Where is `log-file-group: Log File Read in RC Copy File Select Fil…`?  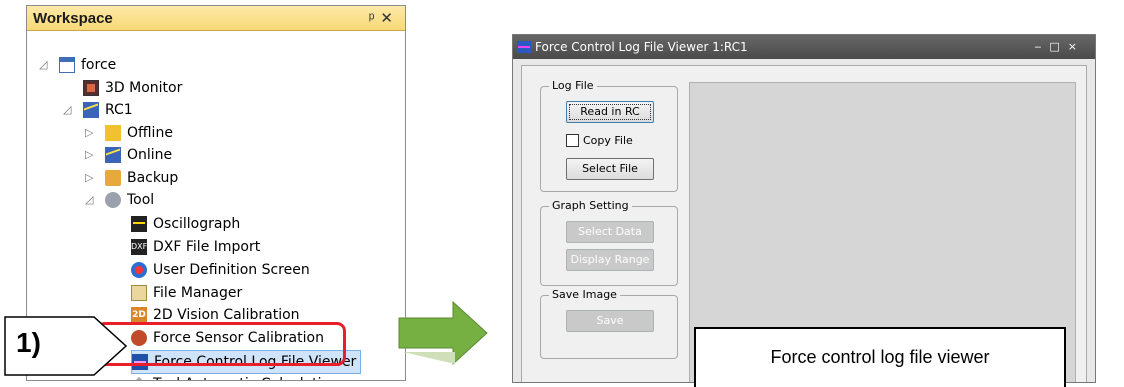
log-file-group: Log File Read in RC Copy File Select Fil… is located at coordinates (609, 135).